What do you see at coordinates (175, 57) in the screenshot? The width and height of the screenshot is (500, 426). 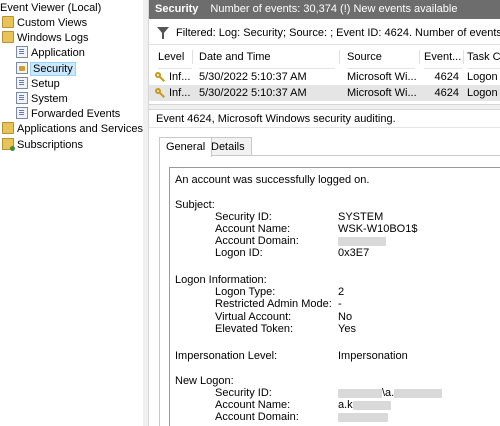 I see `column-header-level: Level` at bounding box center [175, 57].